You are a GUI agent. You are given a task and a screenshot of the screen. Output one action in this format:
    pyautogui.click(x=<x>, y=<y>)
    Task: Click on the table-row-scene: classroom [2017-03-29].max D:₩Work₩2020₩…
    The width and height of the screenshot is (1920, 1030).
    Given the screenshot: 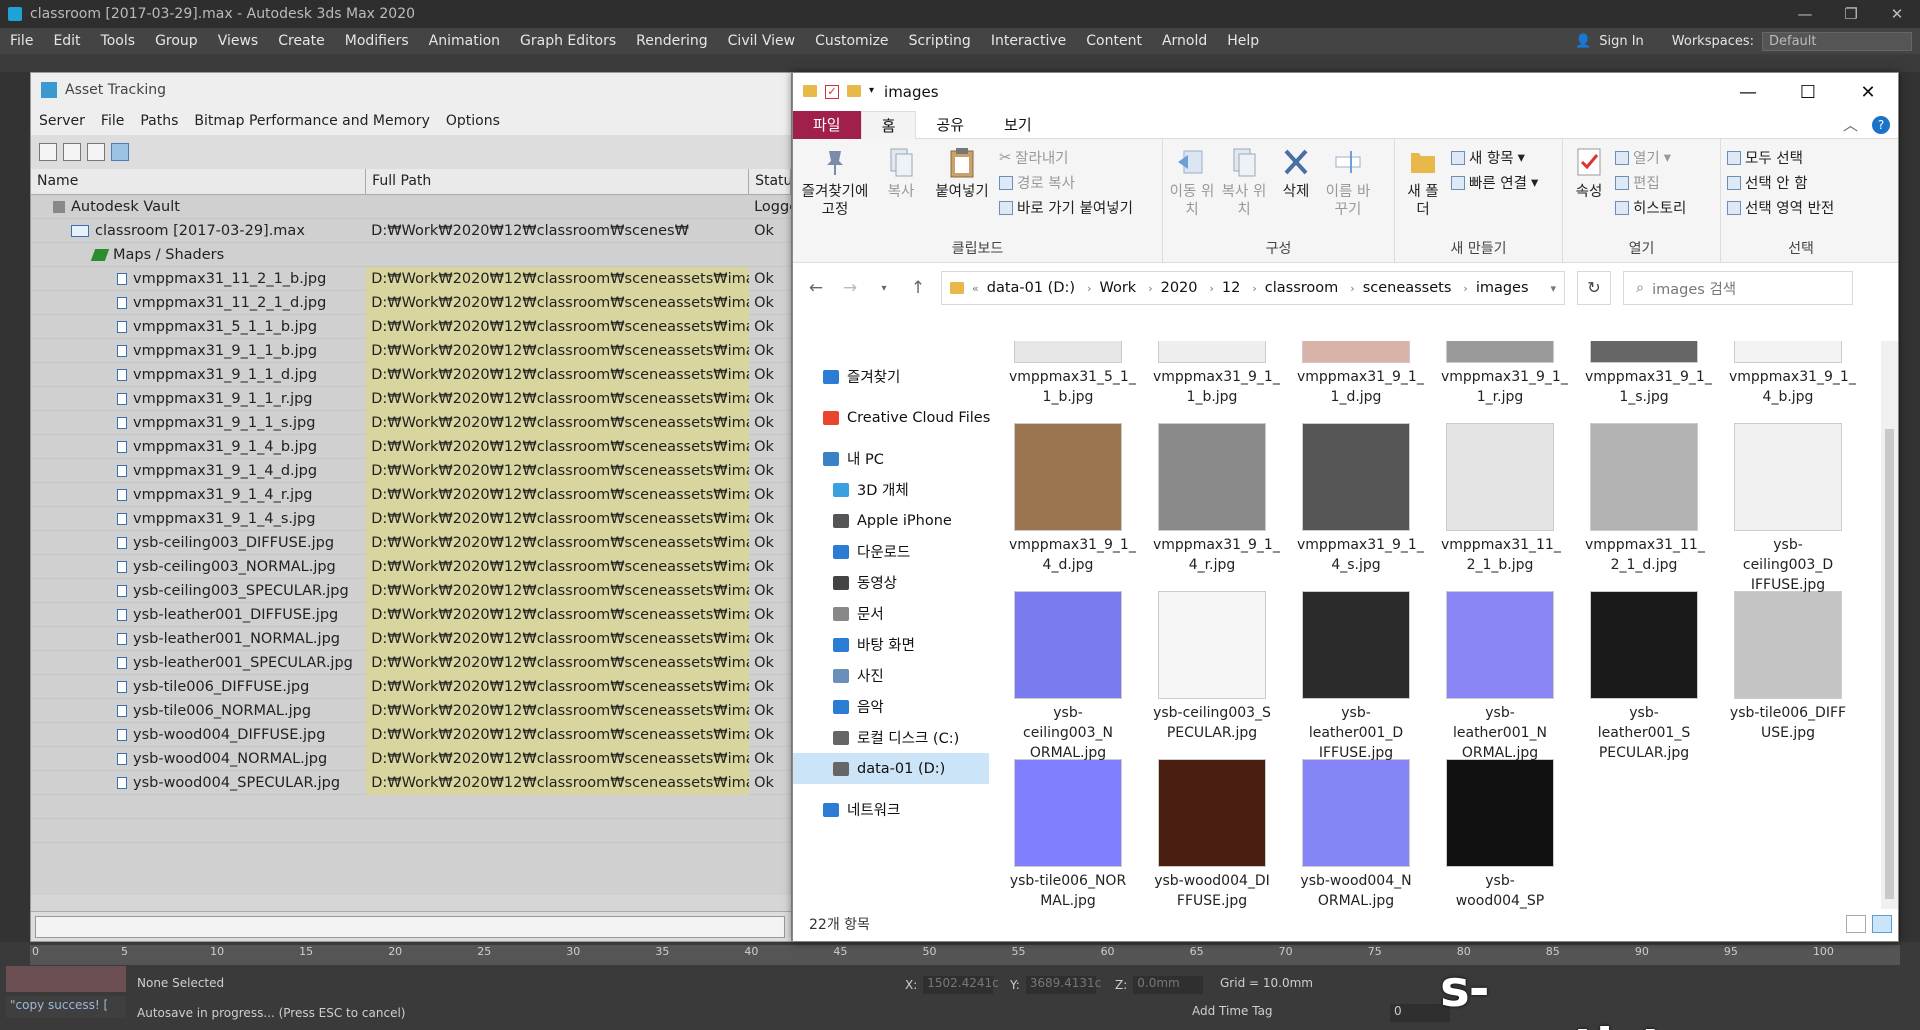 What is the action you would take?
    pyautogui.click(x=411, y=231)
    